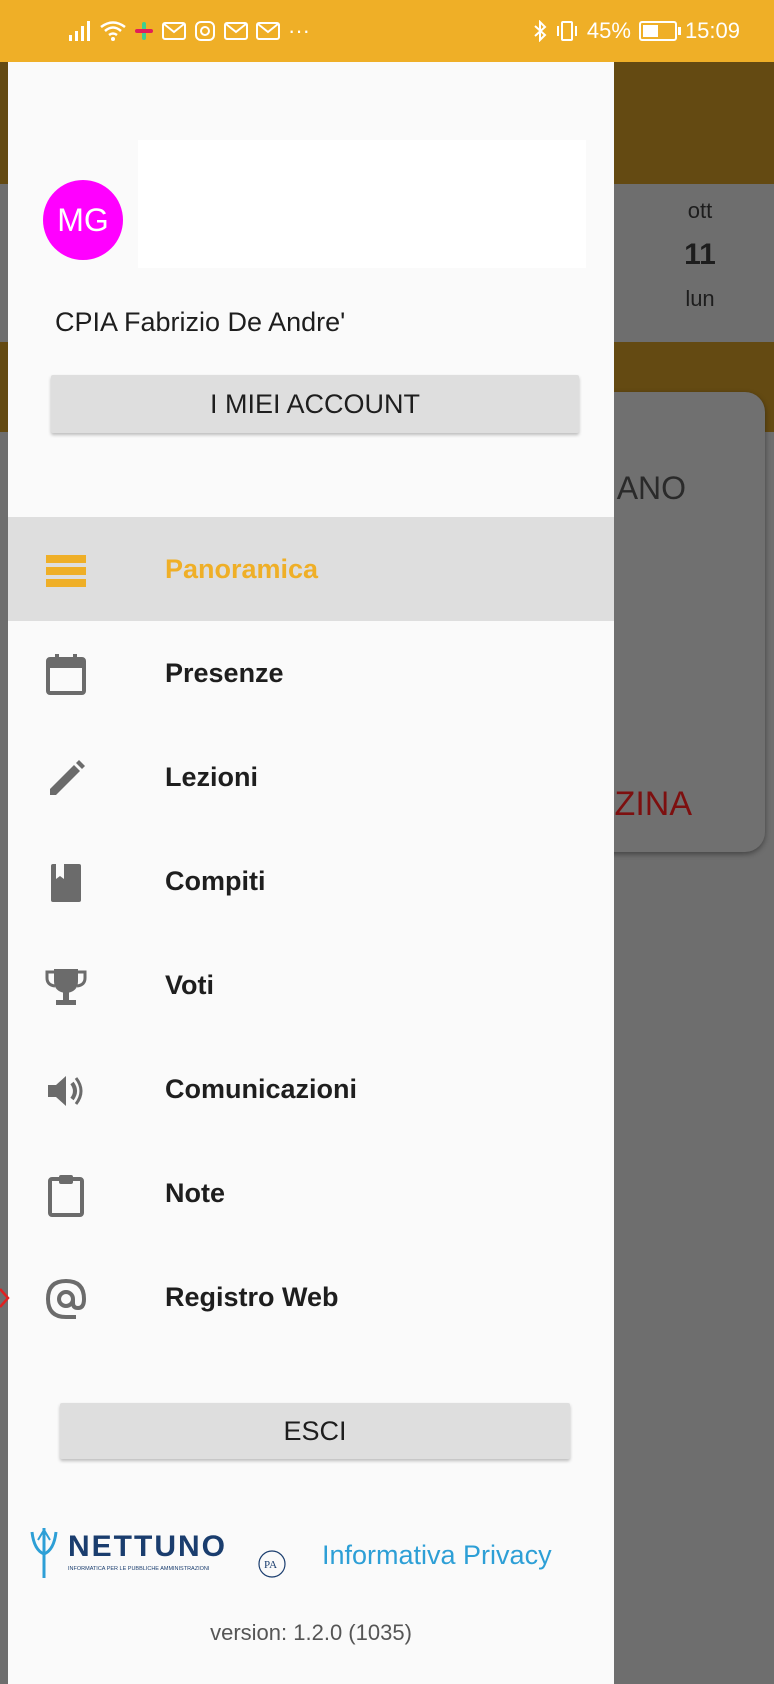  I want to click on date-weekday: lun, so click(700, 298).